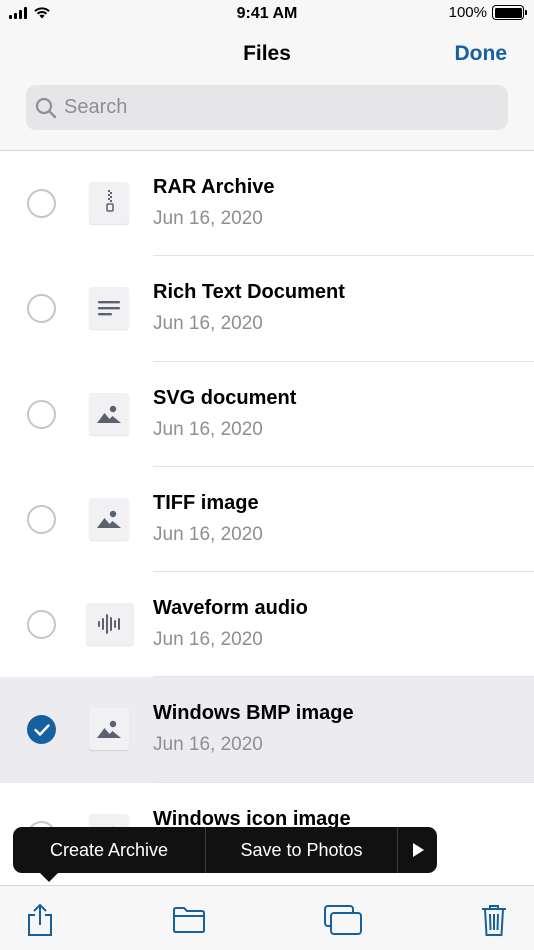  Describe the element at coordinates (267, 204) in the screenshot. I see `file-row: RAR Archive Jun 16, 2020` at that location.